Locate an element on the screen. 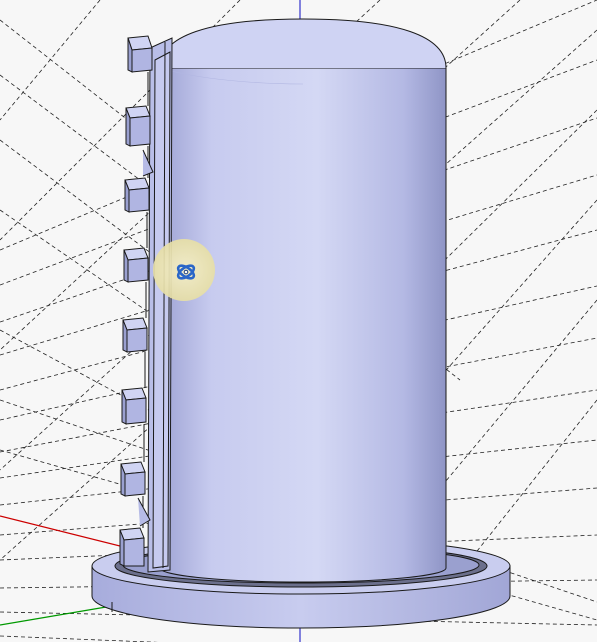 This screenshot has width=597, height=642. stepped-rail is located at coordinates (146, 304).